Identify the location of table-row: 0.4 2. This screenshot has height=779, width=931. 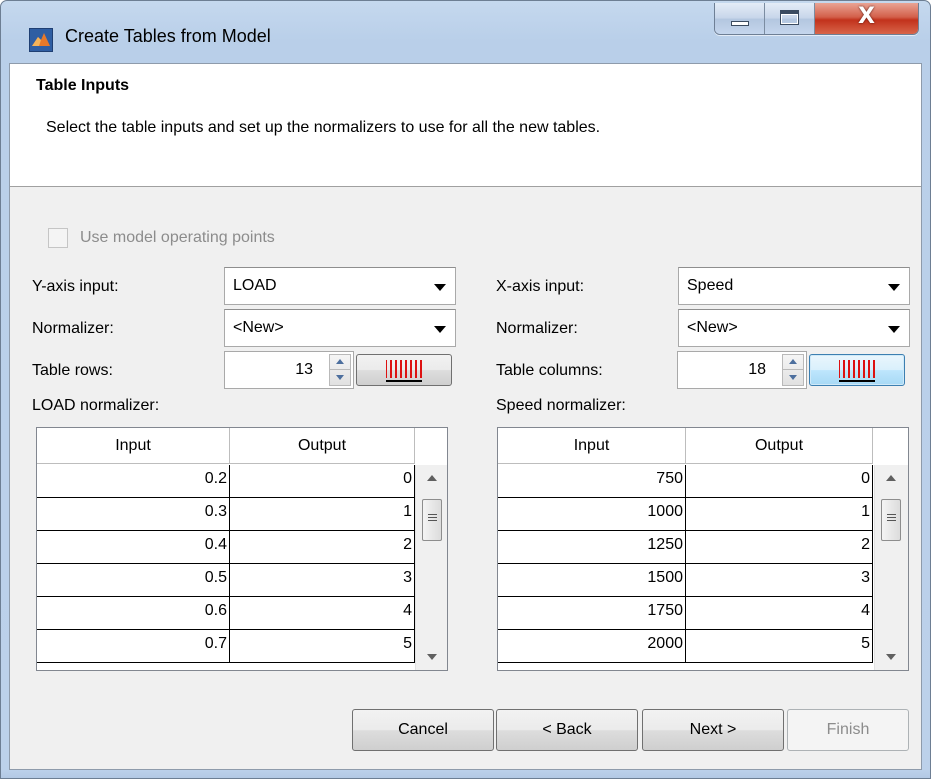
(226, 547).